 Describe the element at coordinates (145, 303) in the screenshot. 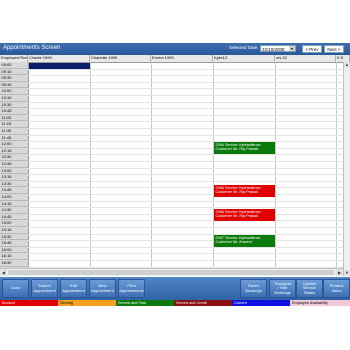

I see `legend-served-and-paid: Served and Paid` at that location.